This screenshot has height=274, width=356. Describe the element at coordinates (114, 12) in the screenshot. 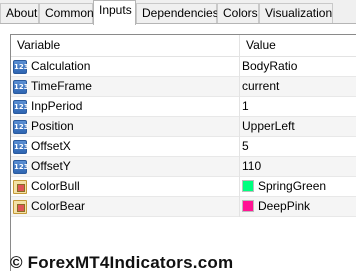

I see `tab-inputs: Inputs` at that location.